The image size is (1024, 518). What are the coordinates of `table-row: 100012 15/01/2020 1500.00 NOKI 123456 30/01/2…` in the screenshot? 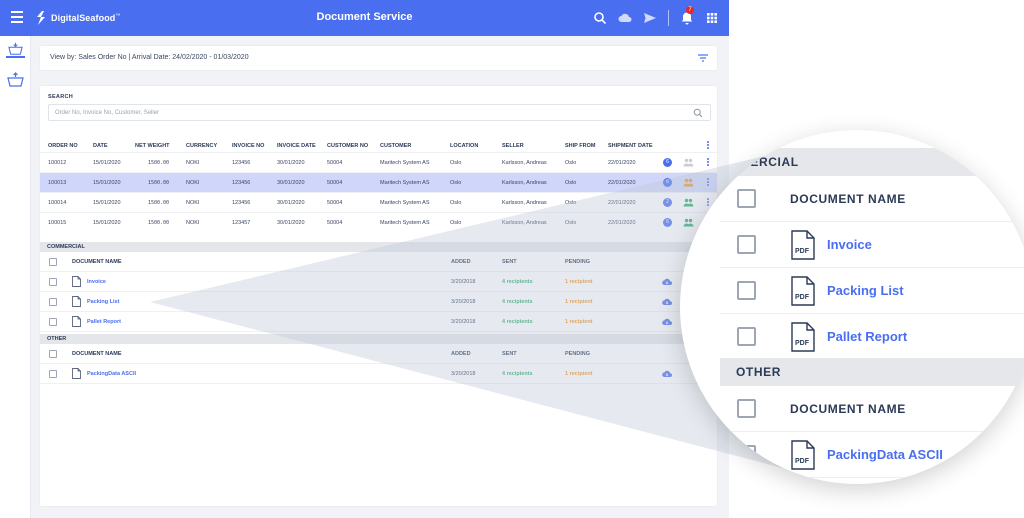 It's located at (378, 162).